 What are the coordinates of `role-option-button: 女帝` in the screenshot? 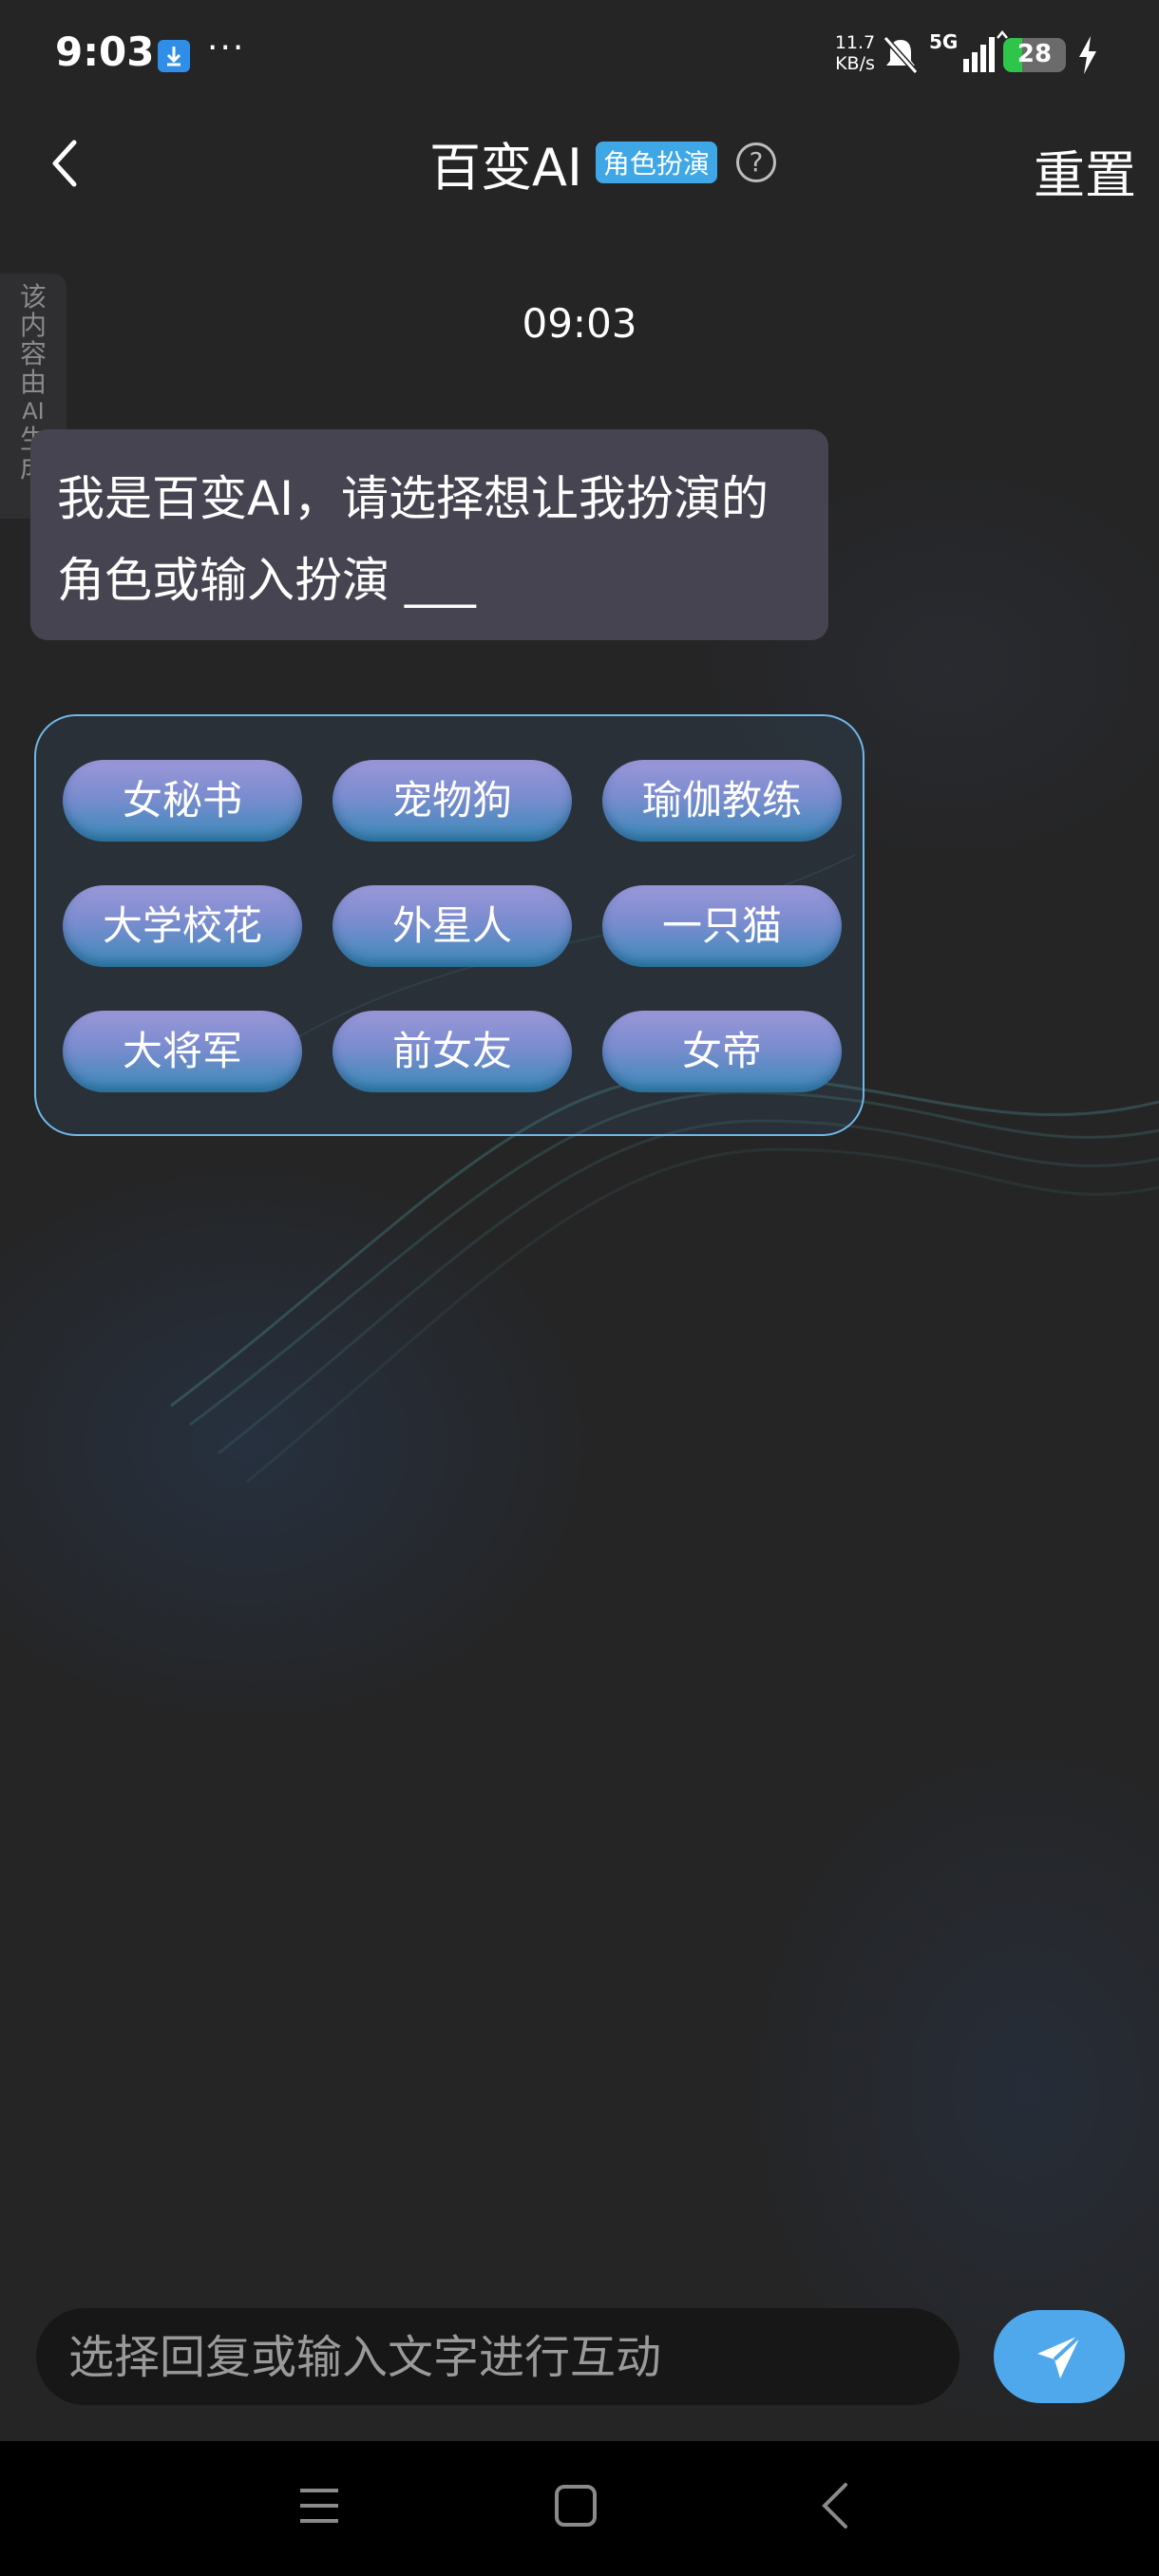 It's located at (722, 1051).